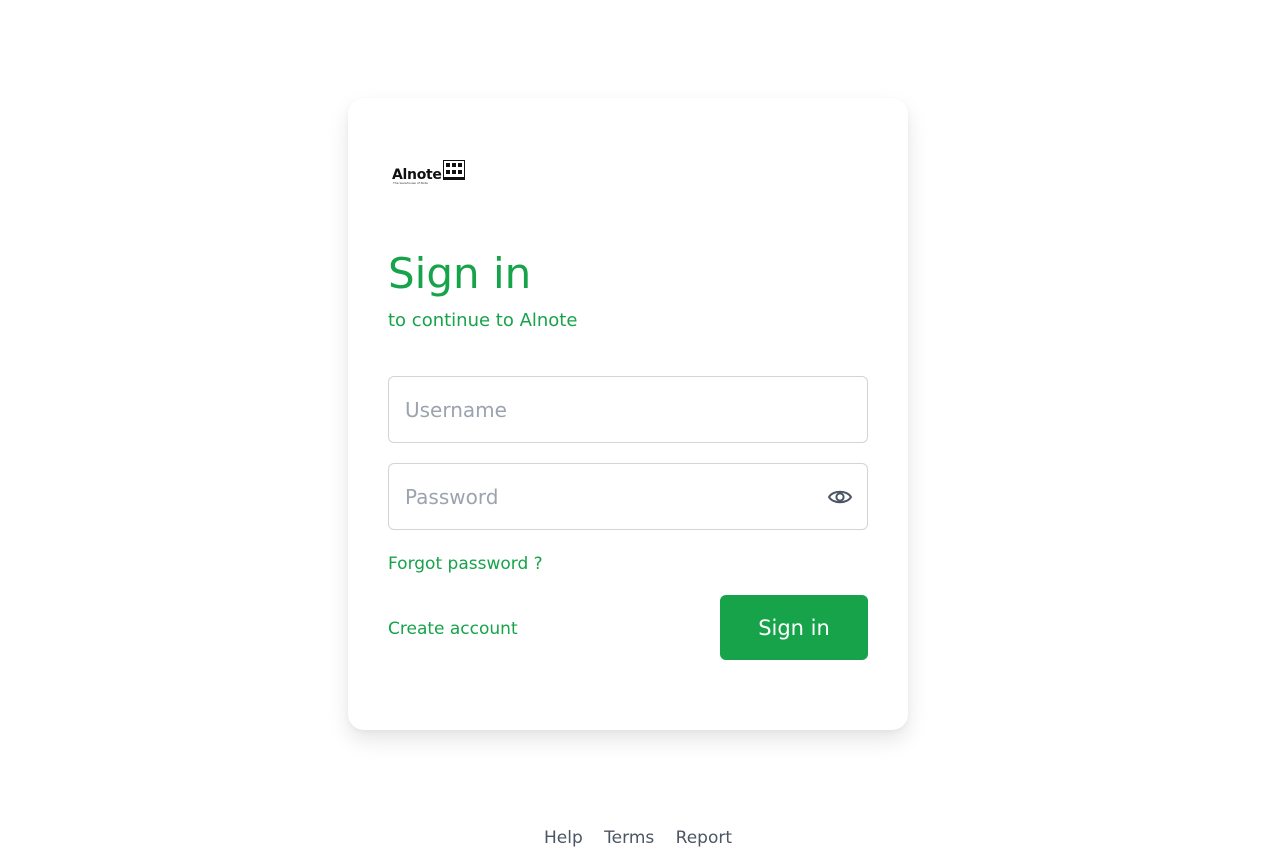  I want to click on logo-tagline: The warehouse of Note, so click(410, 183).